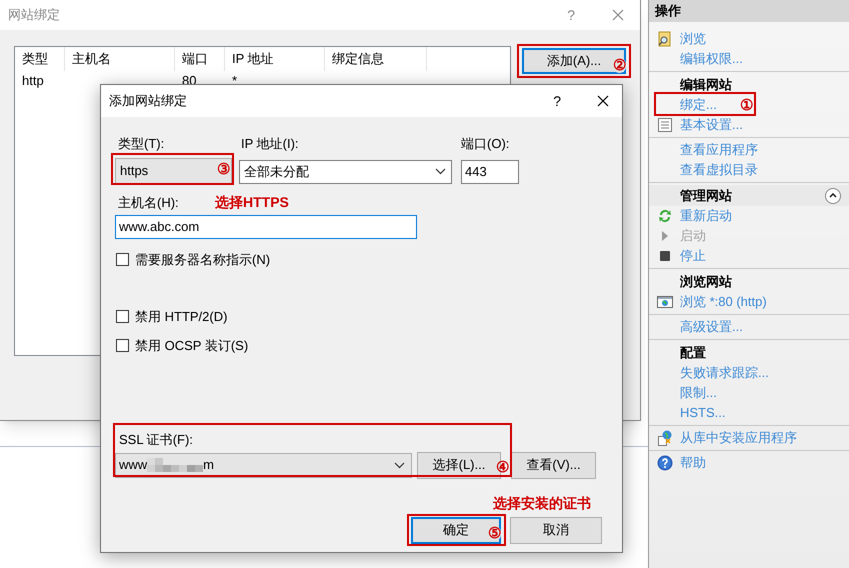 The image size is (849, 568). Describe the element at coordinates (263, 465) in the screenshot. I see `certificate-dropdown: www m` at that location.